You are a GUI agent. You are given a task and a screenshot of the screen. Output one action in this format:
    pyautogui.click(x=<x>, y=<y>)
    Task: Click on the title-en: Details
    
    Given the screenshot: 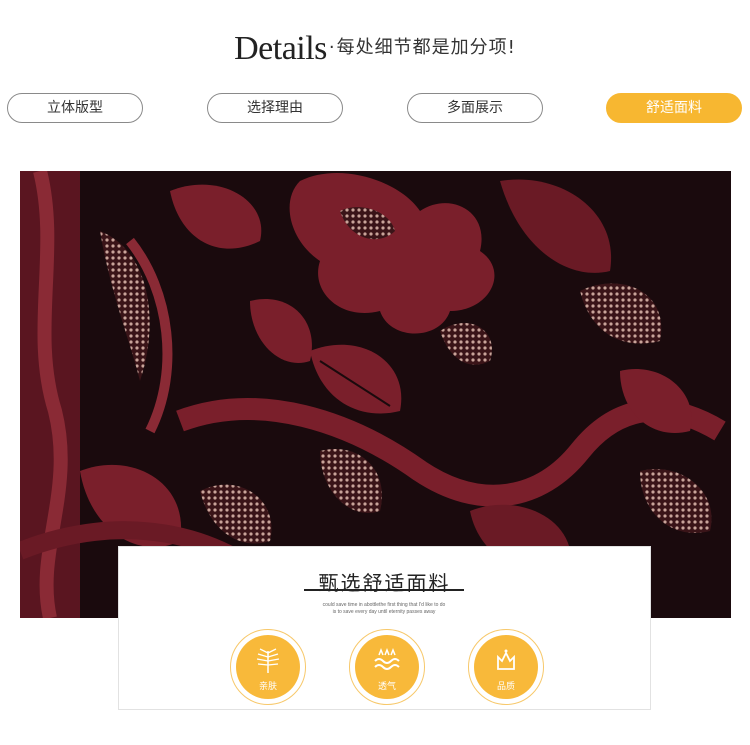 What is the action you would take?
    pyautogui.click(x=280, y=48)
    